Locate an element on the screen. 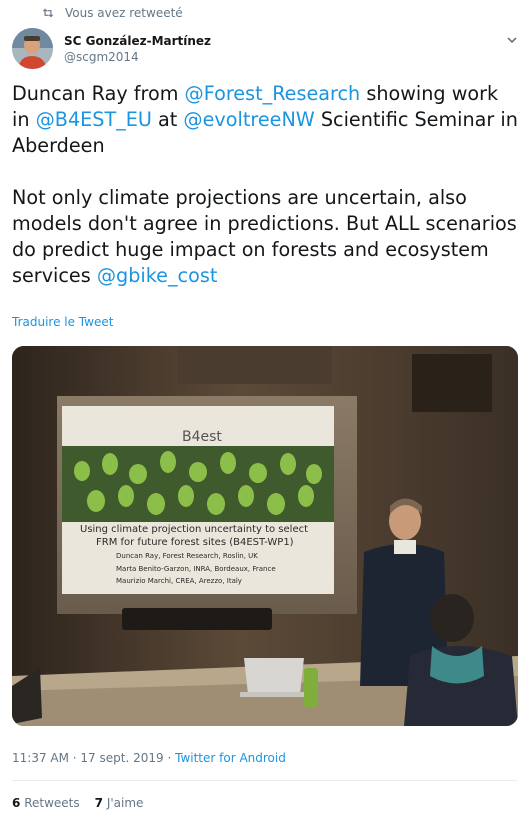 The width and height of the screenshot is (529, 823). retweet-indicator: Vous avez retweeté is located at coordinates (112, 13).